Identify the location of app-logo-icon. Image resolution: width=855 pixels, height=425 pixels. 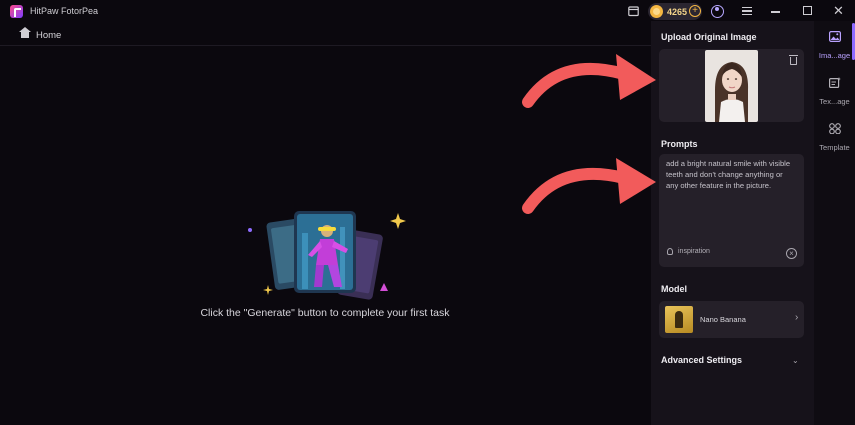
(16, 11).